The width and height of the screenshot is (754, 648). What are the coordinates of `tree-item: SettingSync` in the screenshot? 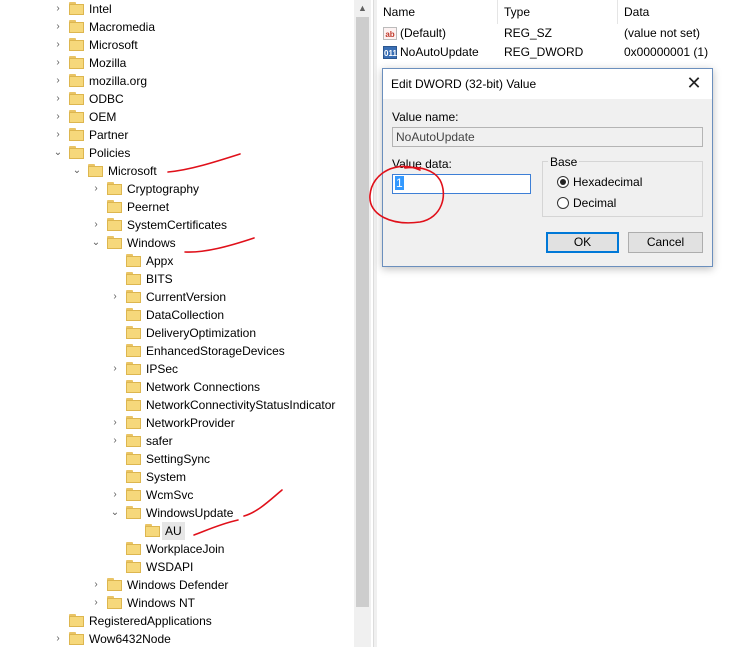 It's located at (177, 459).